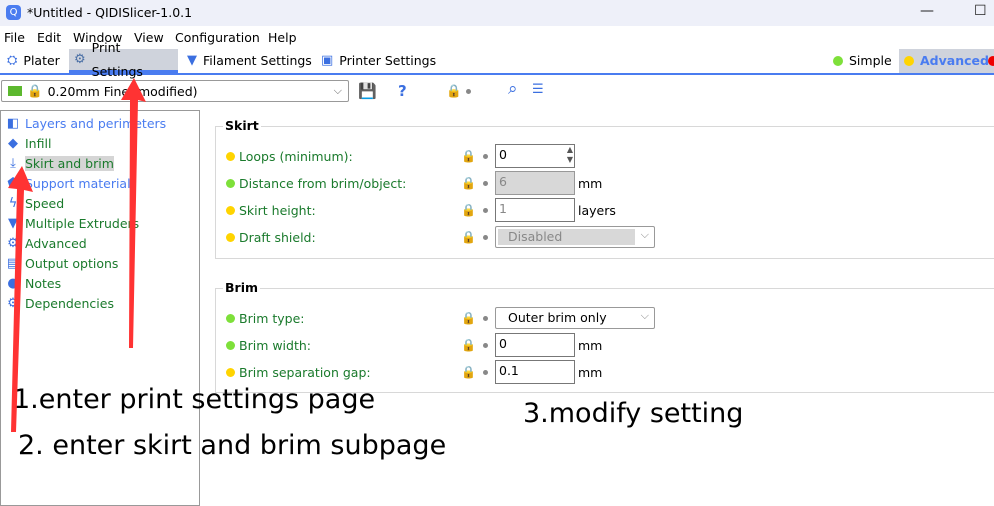  I want to click on sidebar-label: Speed, so click(45, 203).